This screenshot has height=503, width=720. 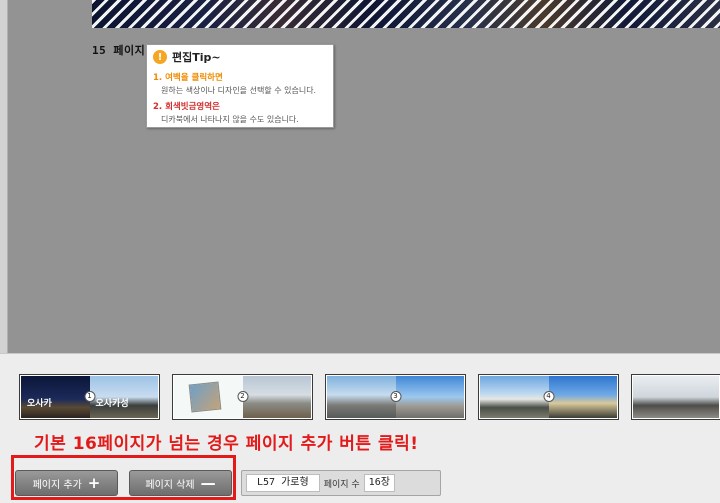 I want to click on thumbnail-number-badge: 4, so click(x=548, y=396).